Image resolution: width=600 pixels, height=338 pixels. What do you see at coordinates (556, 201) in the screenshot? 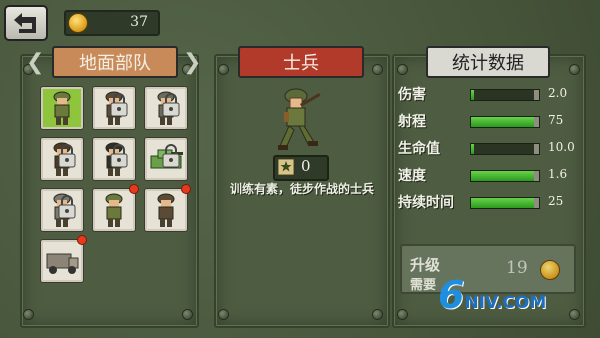
I see `stat-value: 25` at bounding box center [556, 201].